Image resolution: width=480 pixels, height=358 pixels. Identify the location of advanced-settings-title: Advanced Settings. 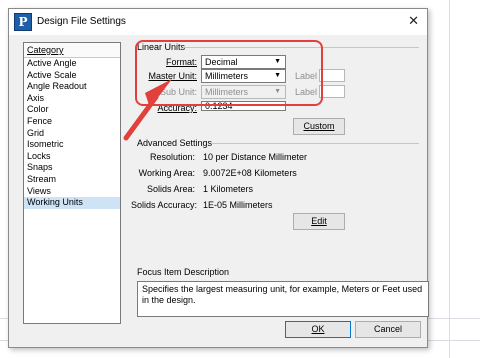
(175, 143).